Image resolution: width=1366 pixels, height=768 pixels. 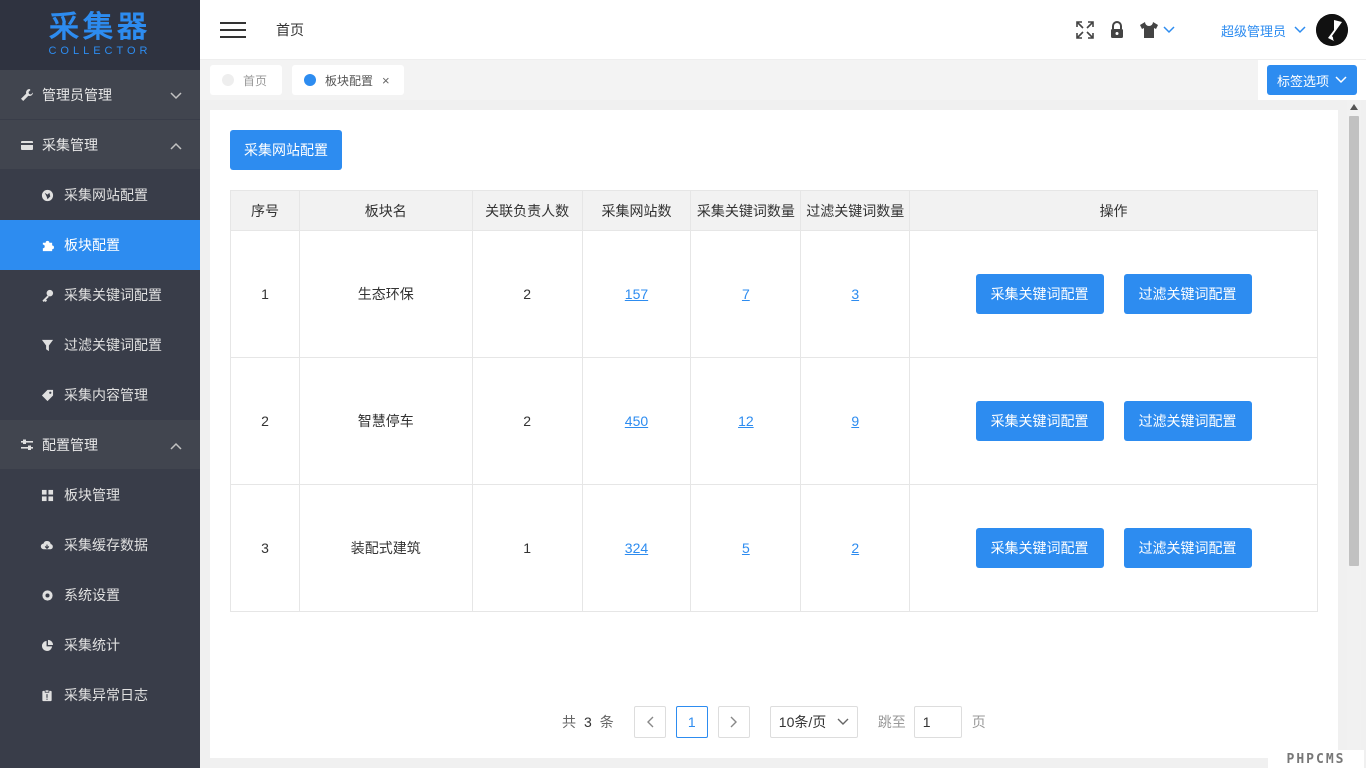 What do you see at coordinates (100, 145) in the screenshot?
I see `nav-group-collect: 采集管理` at bounding box center [100, 145].